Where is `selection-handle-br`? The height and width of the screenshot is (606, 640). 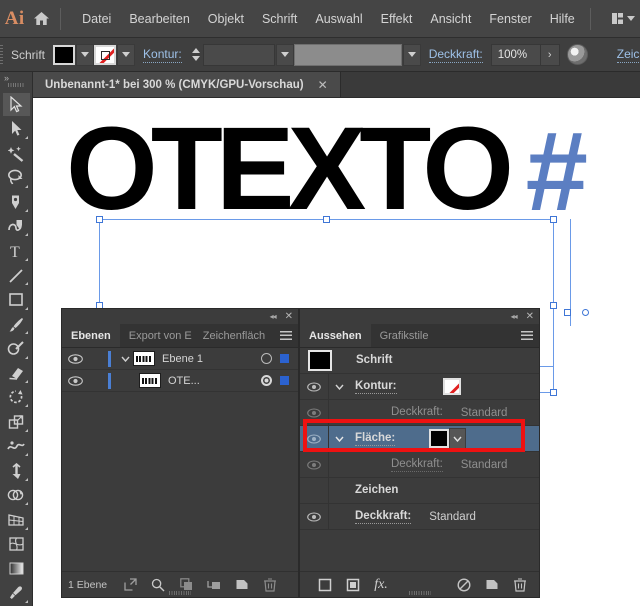
selection-handle-br is located at coordinates (553, 392).